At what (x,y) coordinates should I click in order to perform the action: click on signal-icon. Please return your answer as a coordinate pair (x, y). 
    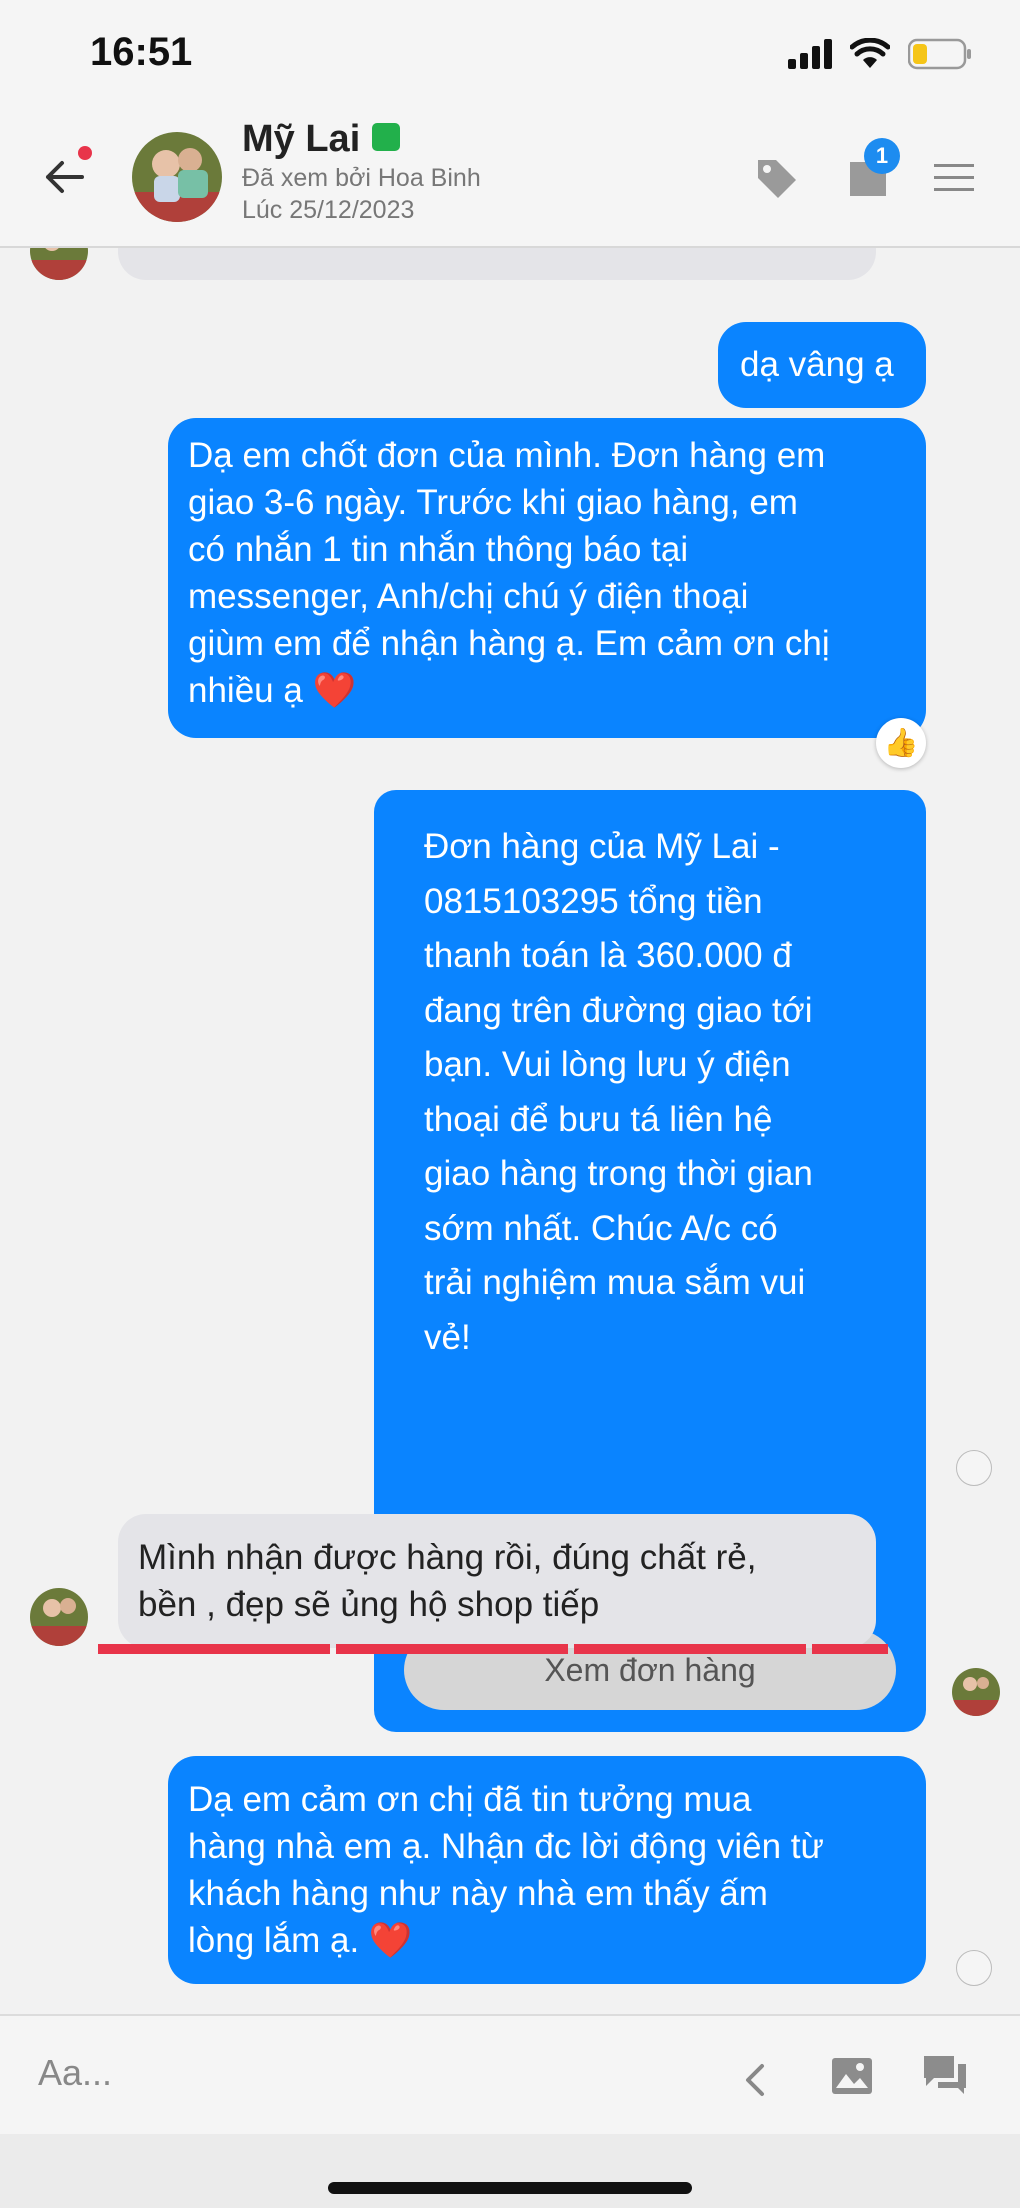
    Looking at the image, I should click on (810, 54).